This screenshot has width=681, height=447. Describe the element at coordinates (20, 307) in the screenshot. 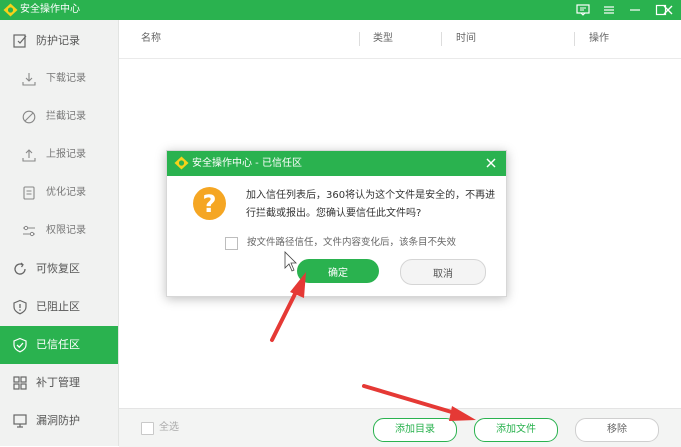

I see `shield-alert-icon` at that location.